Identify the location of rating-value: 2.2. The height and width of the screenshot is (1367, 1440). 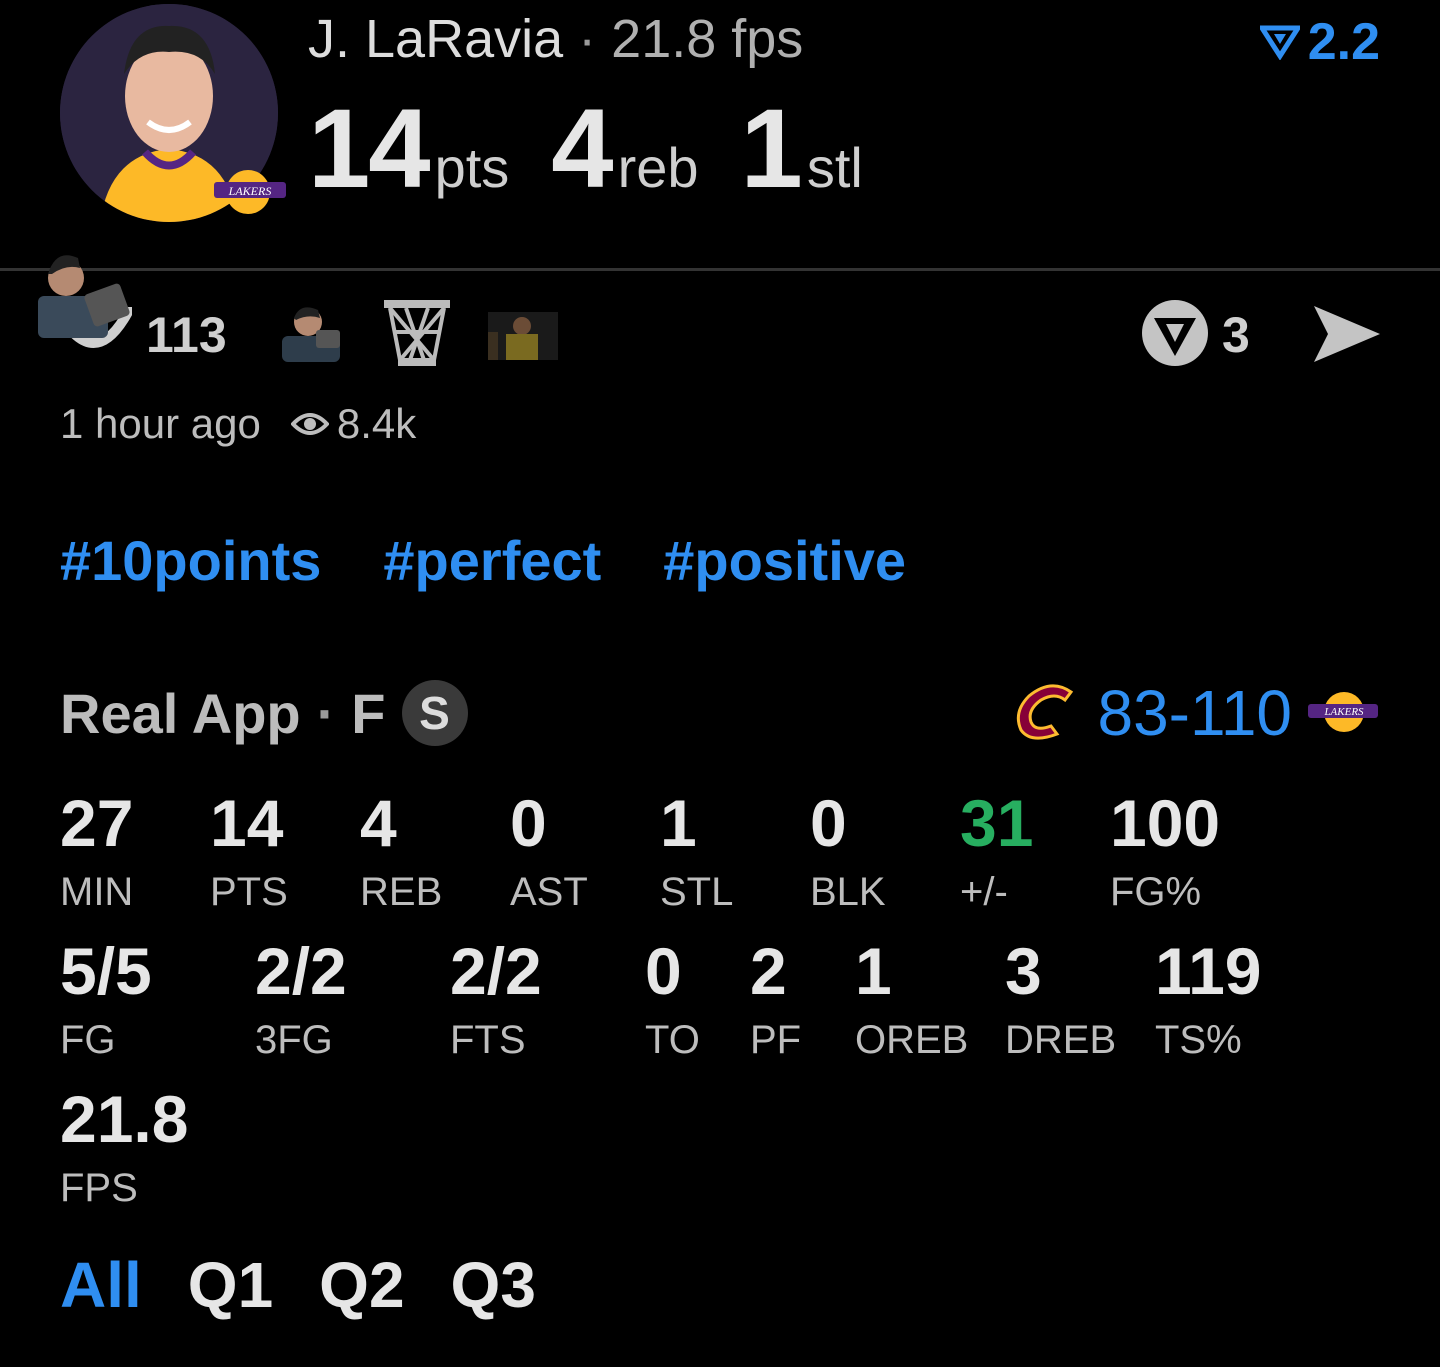
(1343, 42).